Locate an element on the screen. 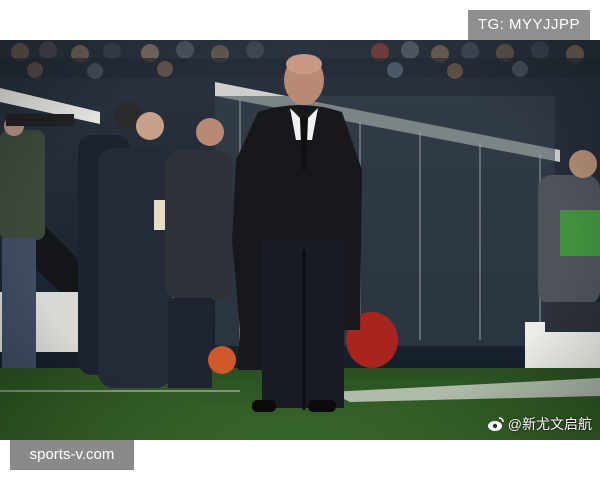 Image resolution: width=600 pixels, height=480 pixels. site-watermark: sports-v.com is located at coordinates (72, 455).